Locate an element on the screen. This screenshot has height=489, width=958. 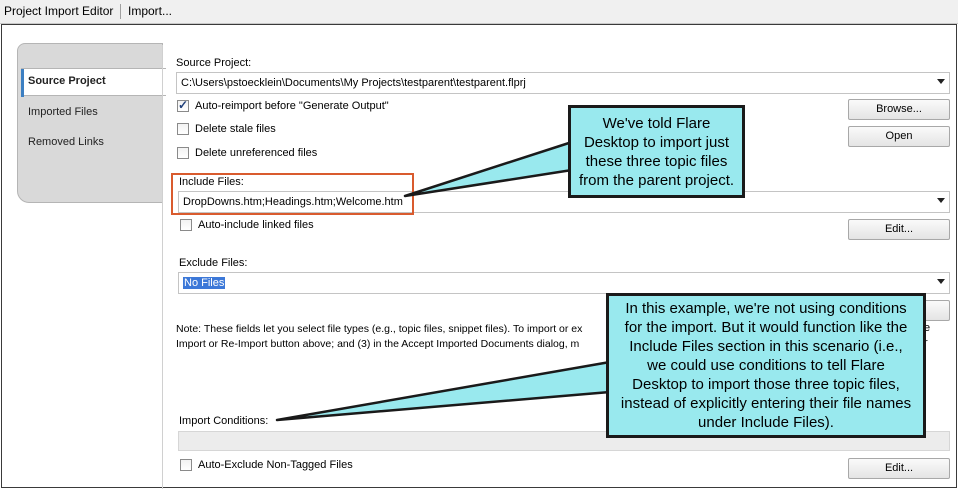
tab-separator is located at coordinates (120, 11).